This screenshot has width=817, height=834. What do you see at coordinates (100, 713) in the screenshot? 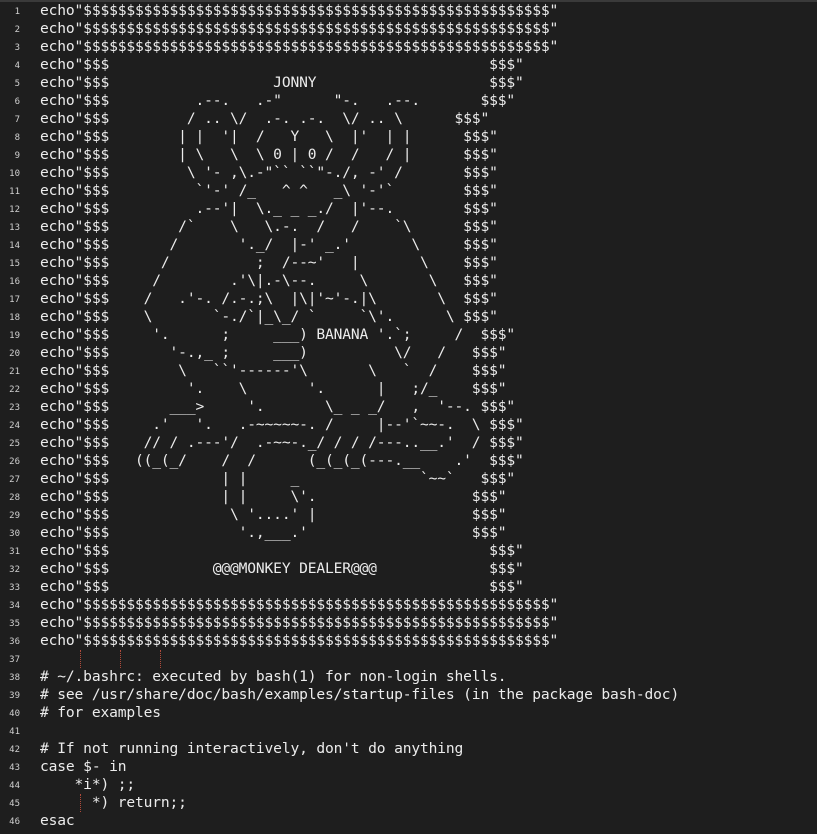
I see `code-text: # for examples` at bounding box center [100, 713].